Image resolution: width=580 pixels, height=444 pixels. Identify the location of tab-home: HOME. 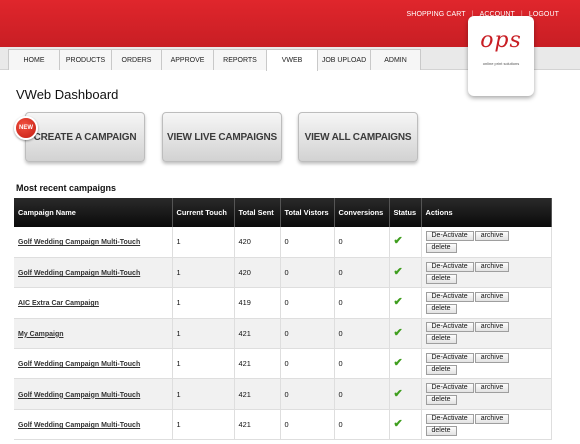
(34, 59).